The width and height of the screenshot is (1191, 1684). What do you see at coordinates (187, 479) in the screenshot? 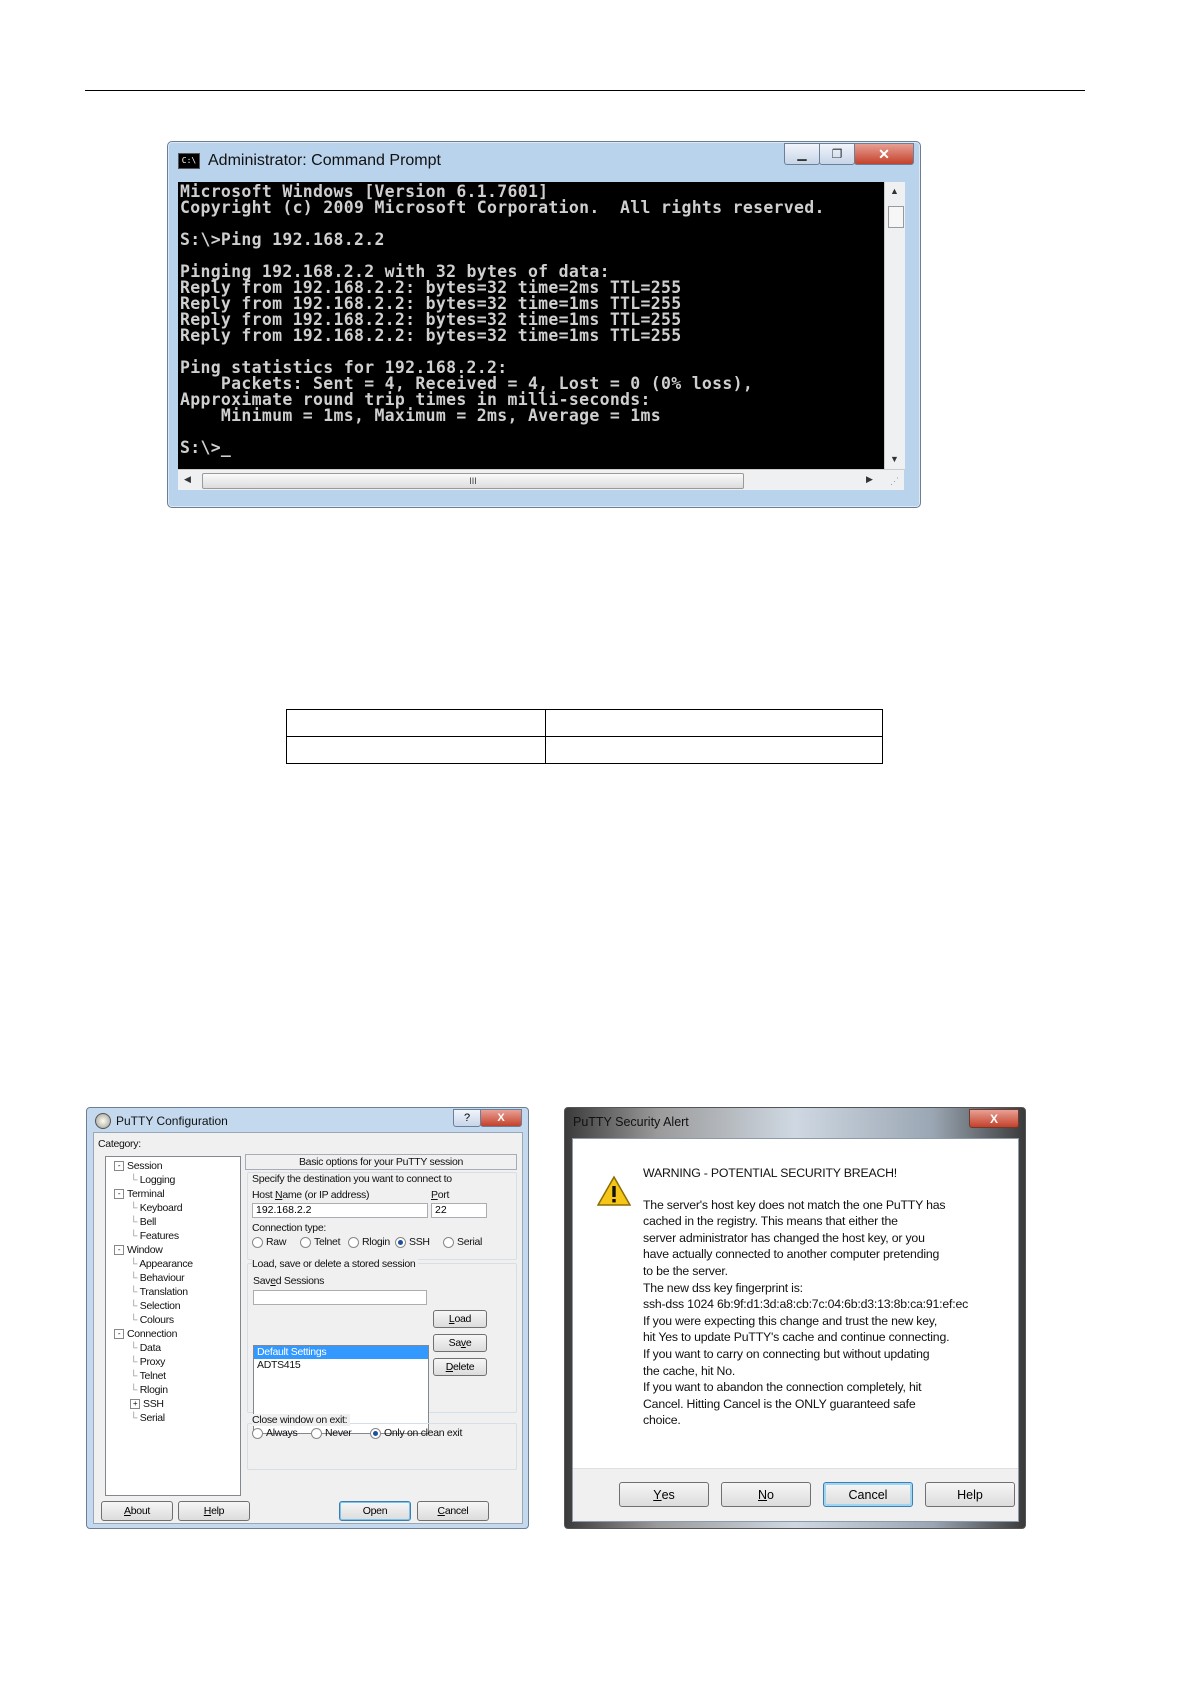
I see `scroll-left-arrow-icon: ◀` at bounding box center [187, 479].